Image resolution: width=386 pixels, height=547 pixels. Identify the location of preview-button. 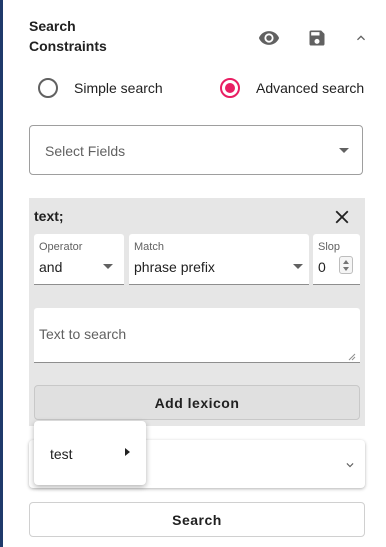
(269, 38).